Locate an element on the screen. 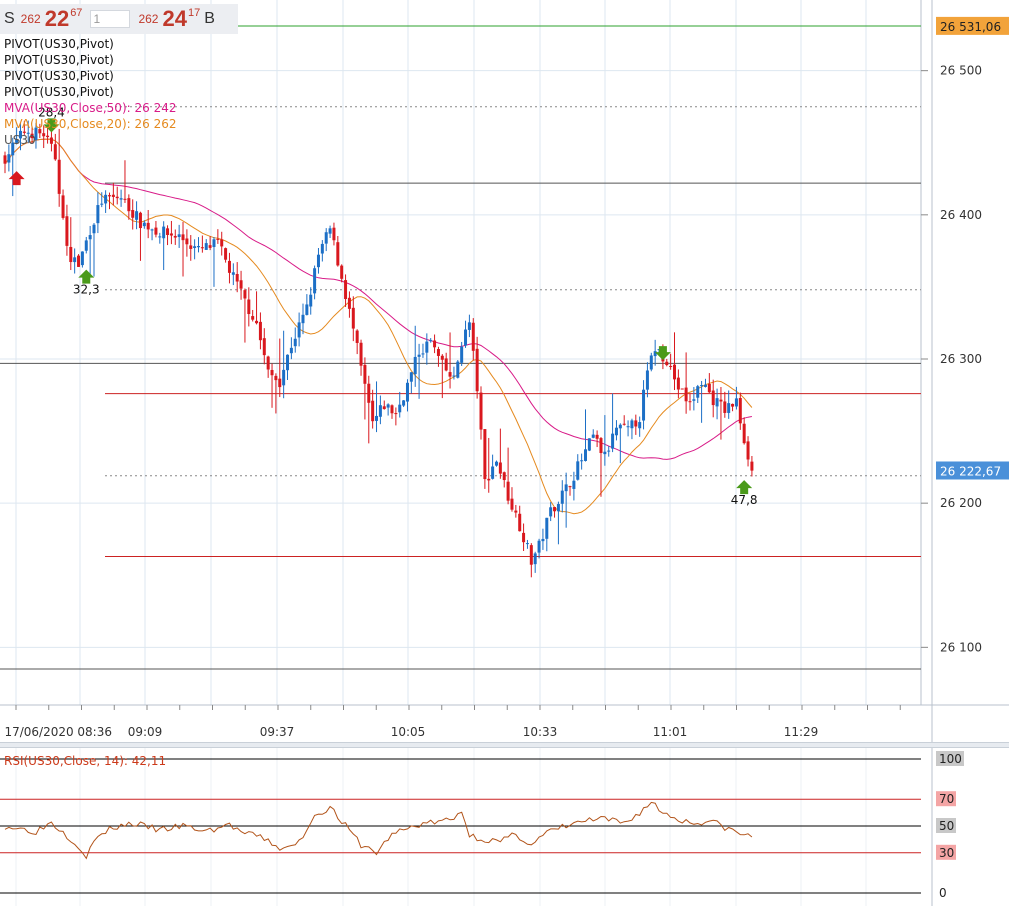  rsi-level-tag: 50 is located at coordinates (946, 825).